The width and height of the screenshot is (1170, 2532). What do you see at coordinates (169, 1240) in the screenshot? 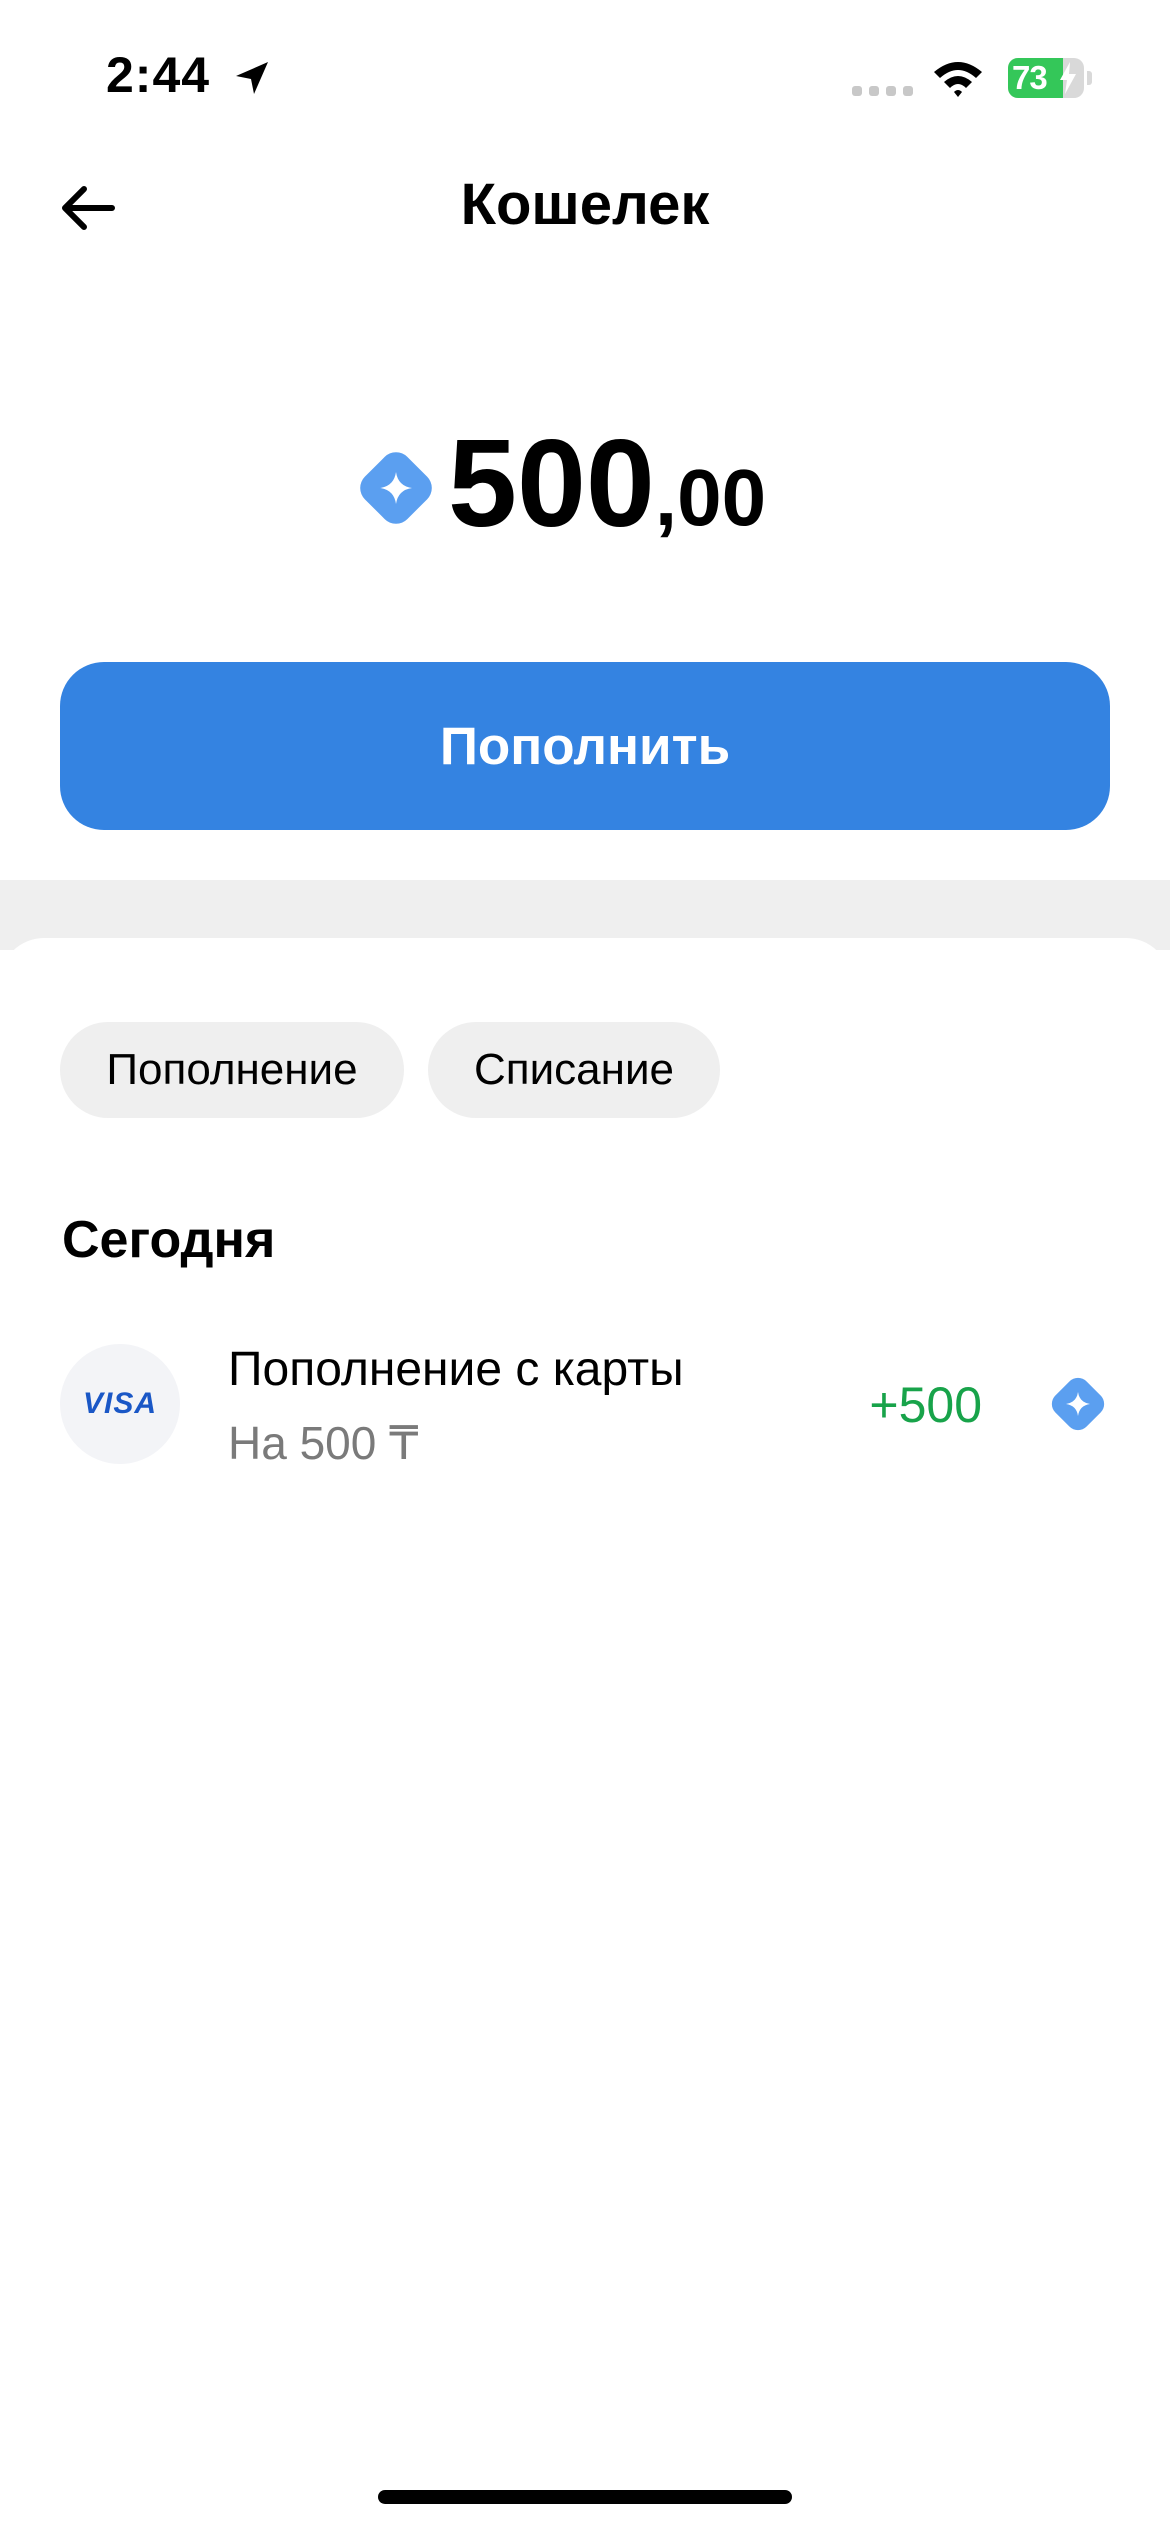
I see `section-title-today: Сегодня` at bounding box center [169, 1240].